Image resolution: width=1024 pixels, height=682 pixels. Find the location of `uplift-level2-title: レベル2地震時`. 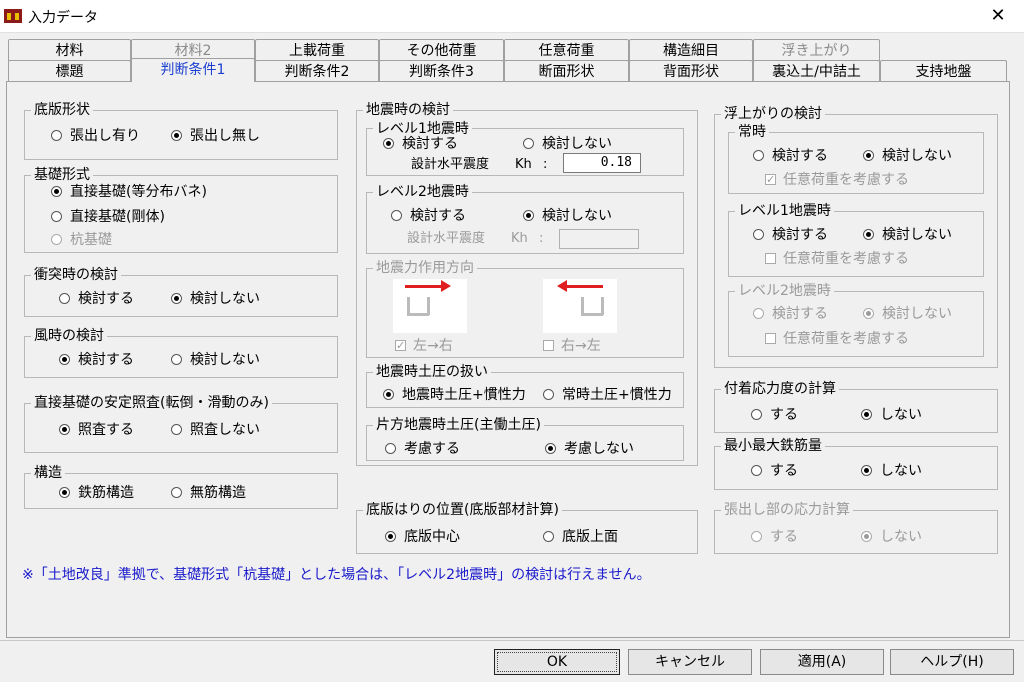

uplift-level2-title: レベル2地震時 is located at coordinates (784, 291).